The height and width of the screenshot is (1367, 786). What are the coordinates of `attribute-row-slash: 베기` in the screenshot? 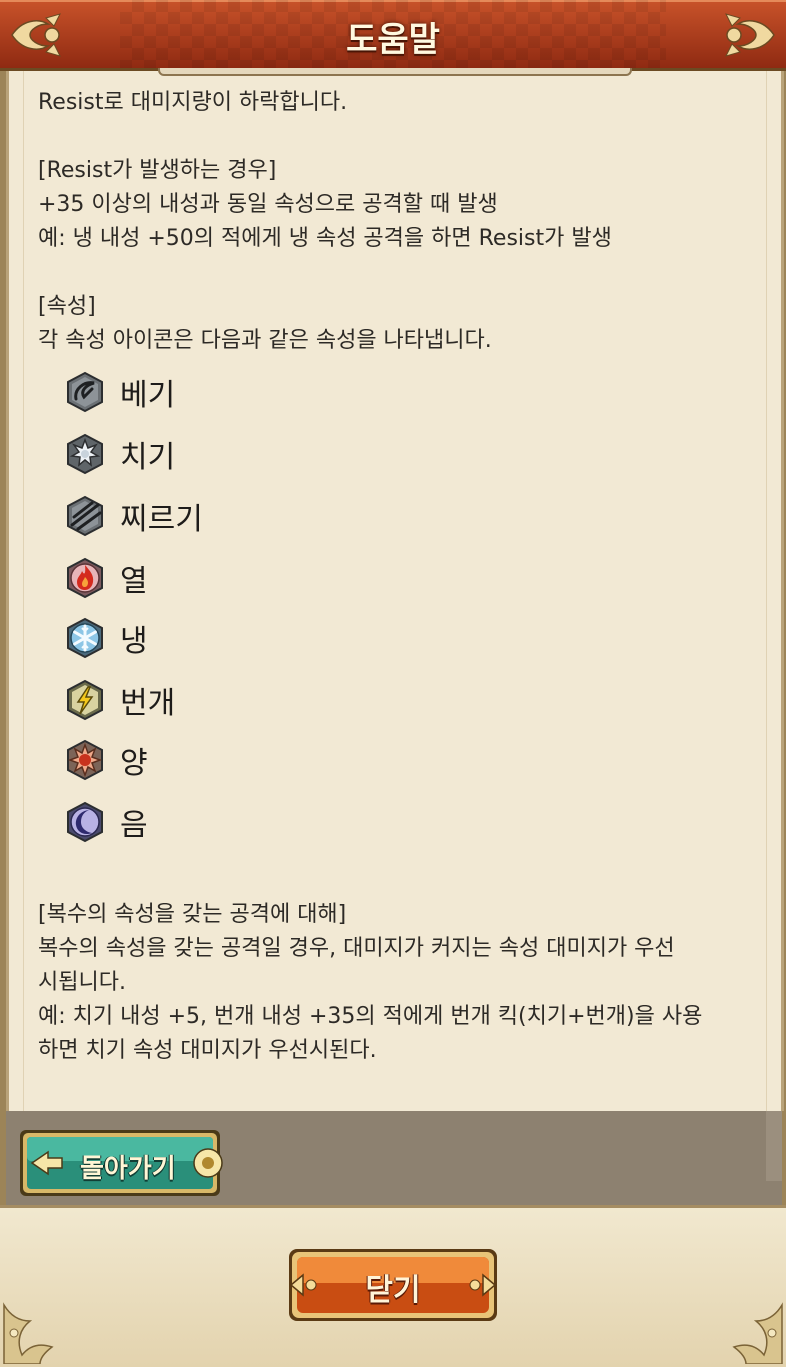 It's located at (119, 392).